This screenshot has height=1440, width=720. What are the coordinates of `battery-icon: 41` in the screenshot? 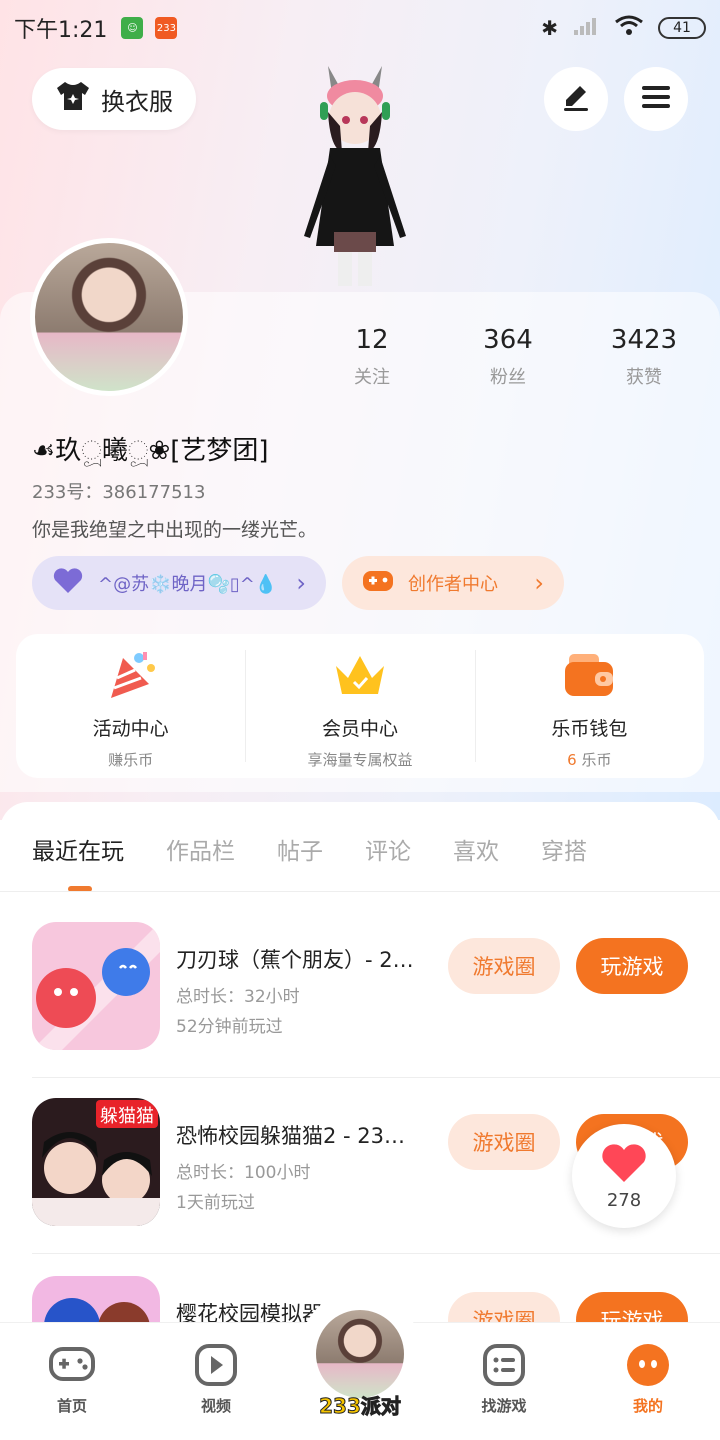 It's located at (682, 28).